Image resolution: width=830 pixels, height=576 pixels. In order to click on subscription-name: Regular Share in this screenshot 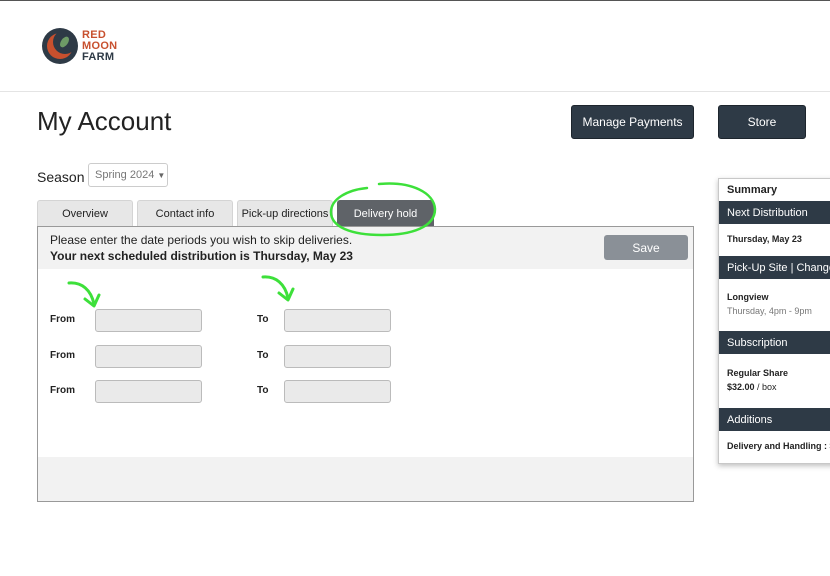, I will do `click(758, 373)`.